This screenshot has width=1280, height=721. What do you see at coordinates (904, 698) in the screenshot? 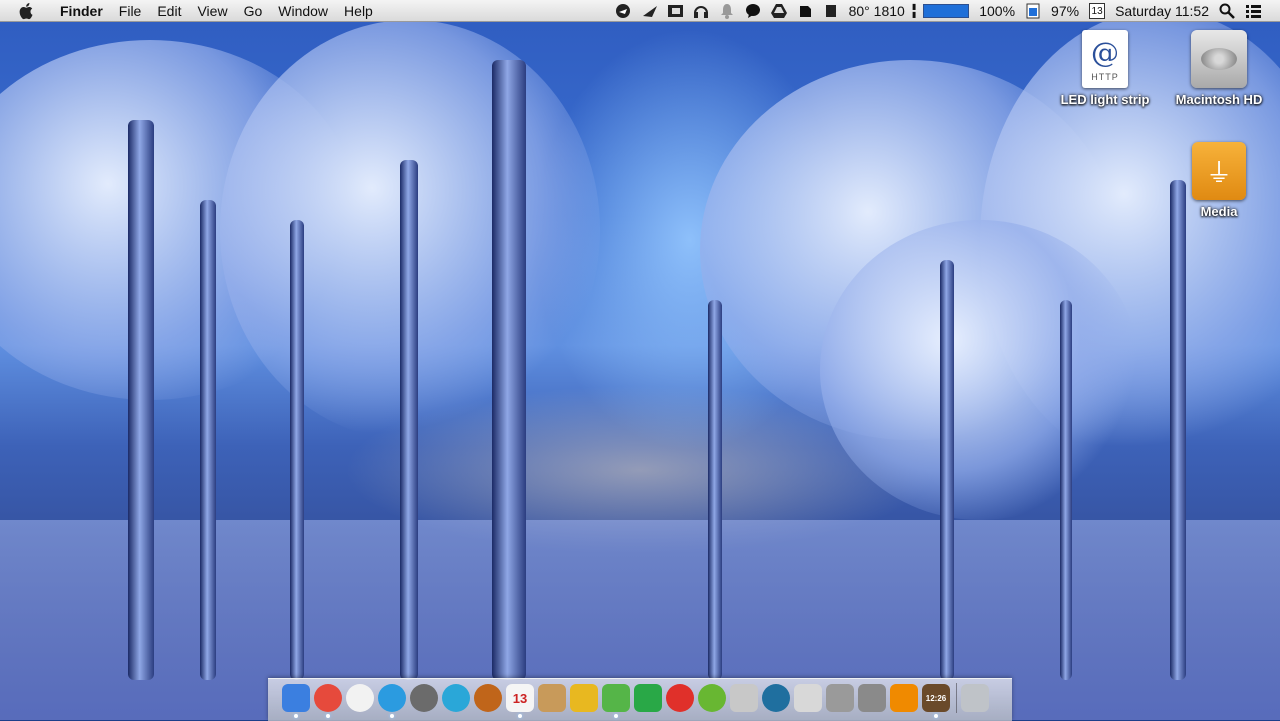
I see `dock-vlc-icon` at bounding box center [904, 698].